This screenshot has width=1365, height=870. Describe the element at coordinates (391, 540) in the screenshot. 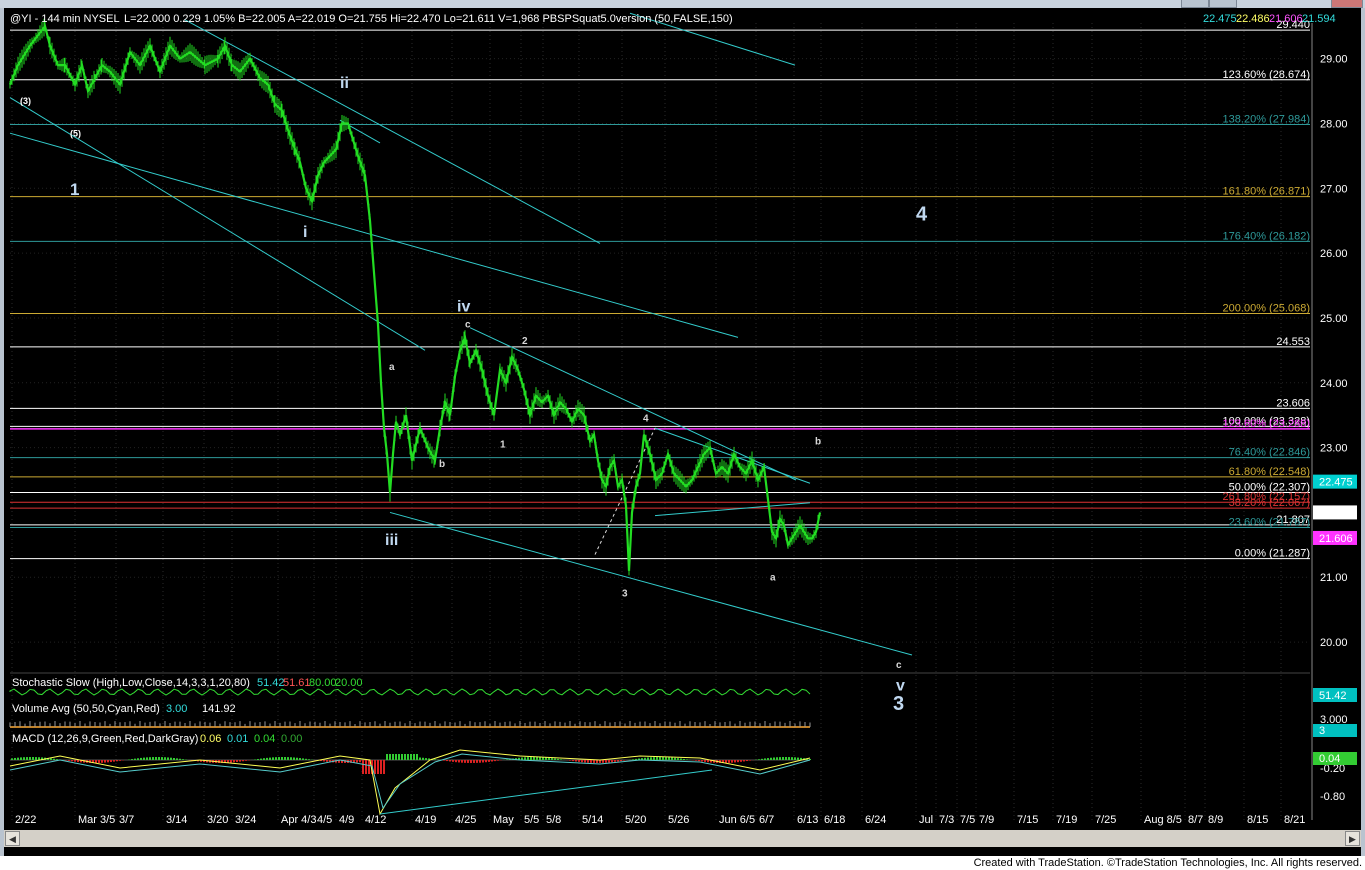

I see `wave-label: iii` at that location.